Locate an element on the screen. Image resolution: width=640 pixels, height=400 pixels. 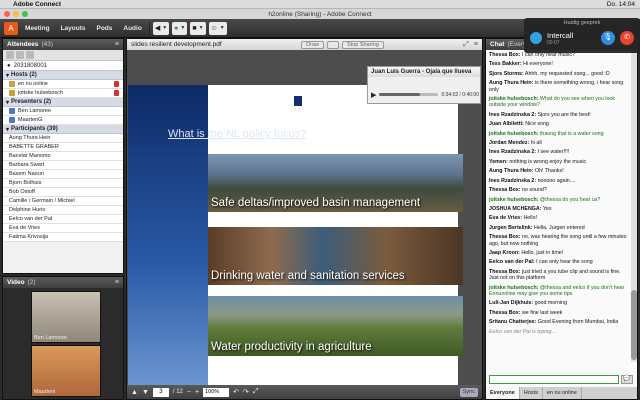
attendee-row: Basem Naouri is located at coordinates (63, 174).